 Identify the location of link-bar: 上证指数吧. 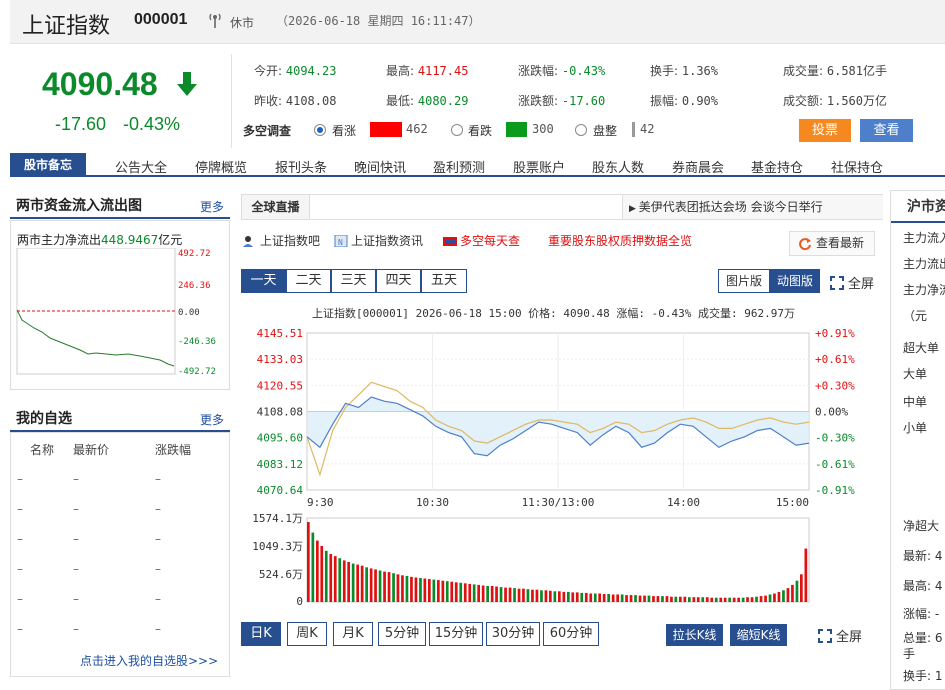
(281, 240).